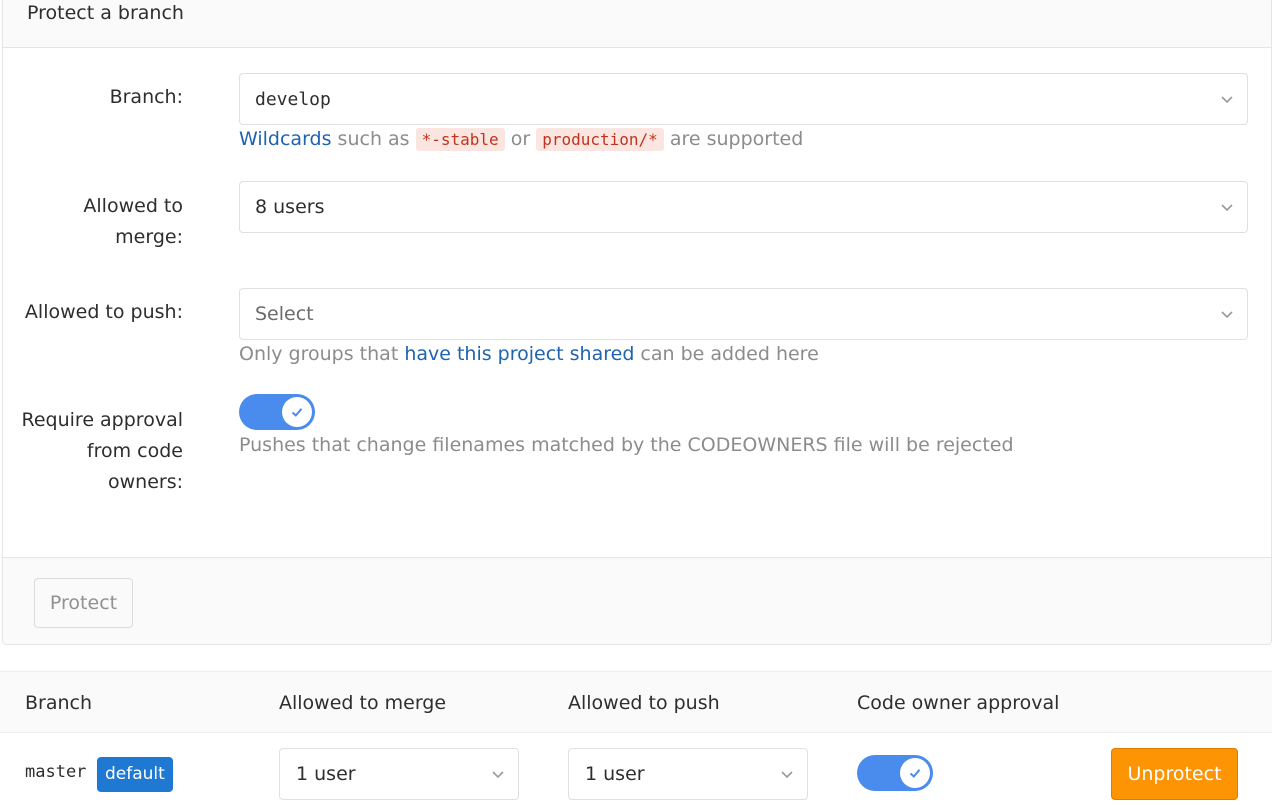 The height and width of the screenshot is (805, 1281). What do you see at coordinates (895, 773) in the screenshot?
I see `row-codeowner-toggle` at bounding box center [895, 773].